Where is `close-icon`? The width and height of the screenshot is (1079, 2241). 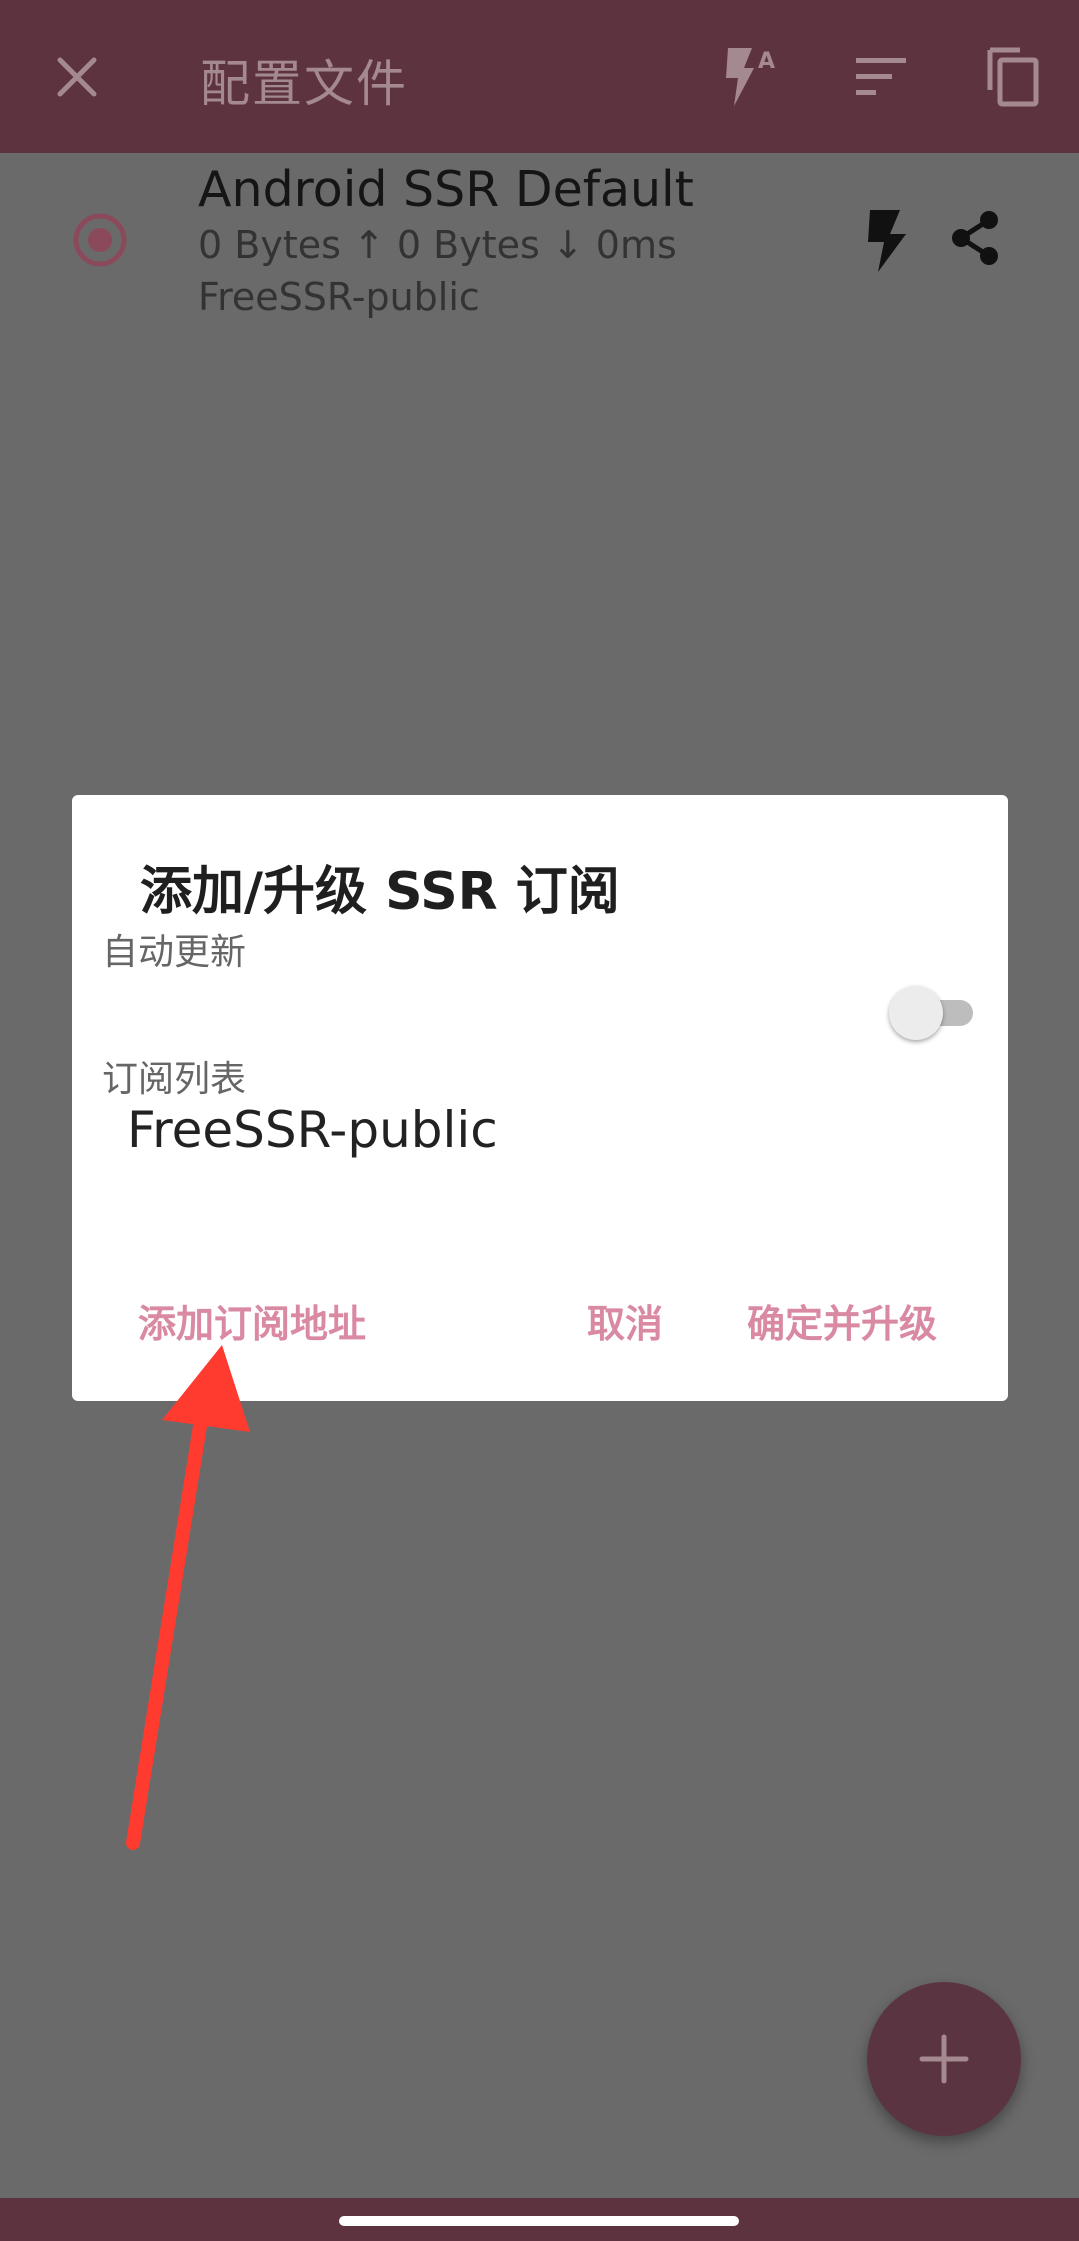 close-icon is located at coordinates (77, 77).